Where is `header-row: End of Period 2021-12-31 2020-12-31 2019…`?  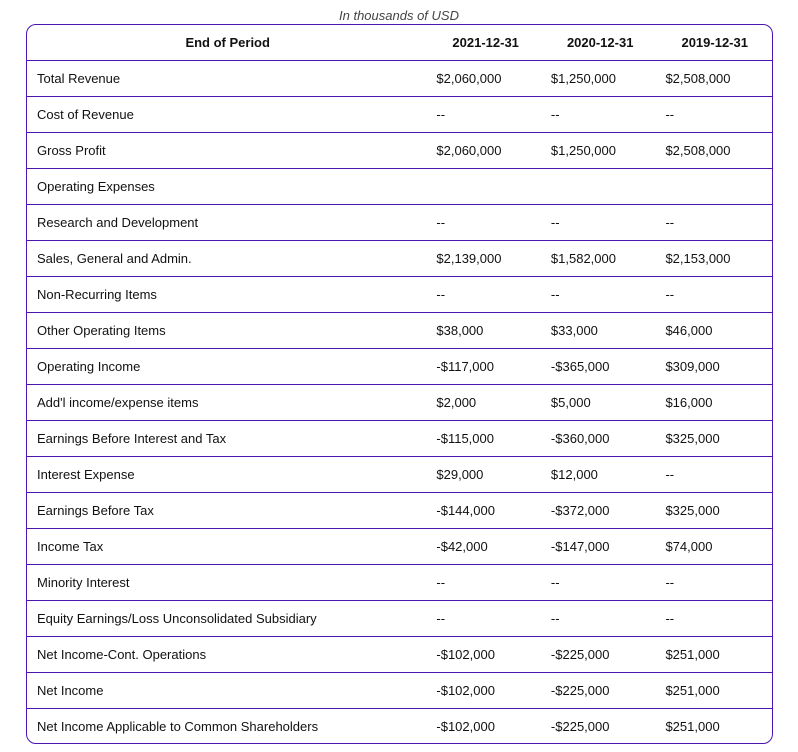 header-row: End of Period 2021-12-31 2020-12-31 2019… is located at coordinates (399, 43).